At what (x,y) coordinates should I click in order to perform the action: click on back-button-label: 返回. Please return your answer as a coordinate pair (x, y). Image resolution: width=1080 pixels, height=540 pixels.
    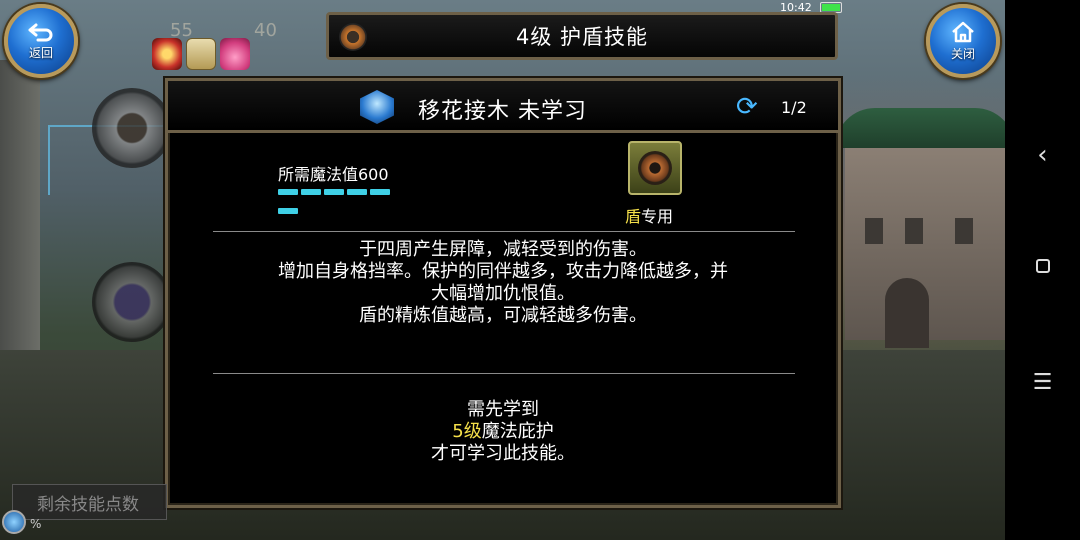
    Looking at the image, I should click on (40, 52).